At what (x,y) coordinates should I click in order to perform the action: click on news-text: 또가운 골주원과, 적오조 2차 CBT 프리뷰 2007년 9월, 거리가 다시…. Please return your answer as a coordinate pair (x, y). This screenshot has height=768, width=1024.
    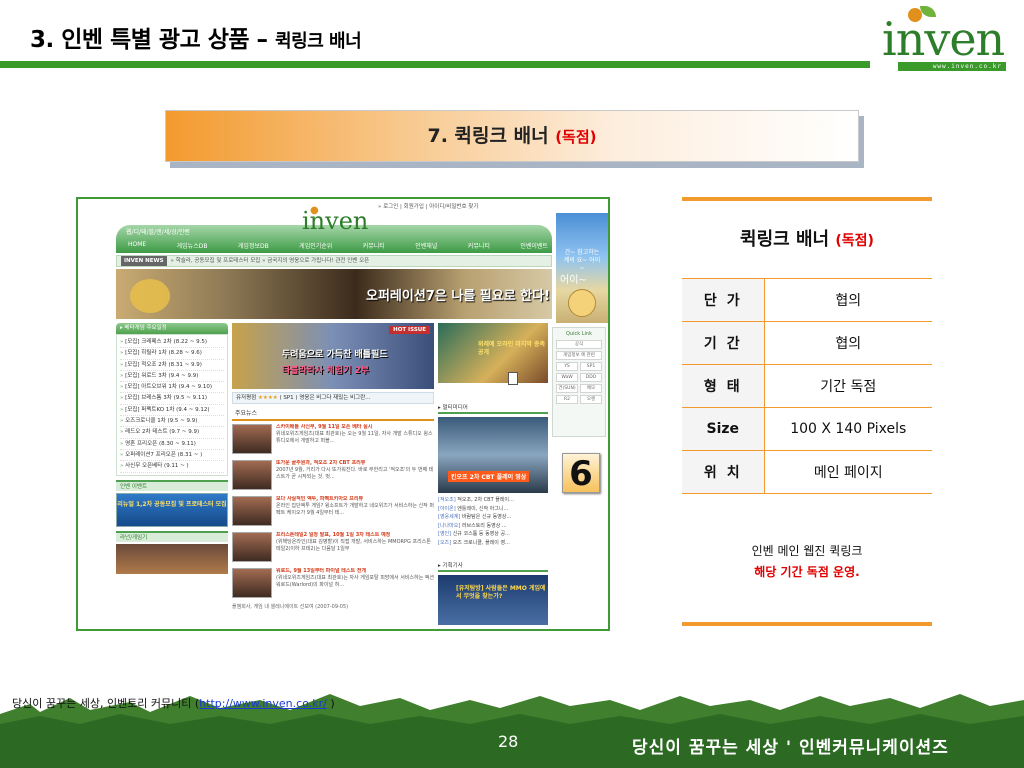
    Looking at the image, I should click on (355, 470).